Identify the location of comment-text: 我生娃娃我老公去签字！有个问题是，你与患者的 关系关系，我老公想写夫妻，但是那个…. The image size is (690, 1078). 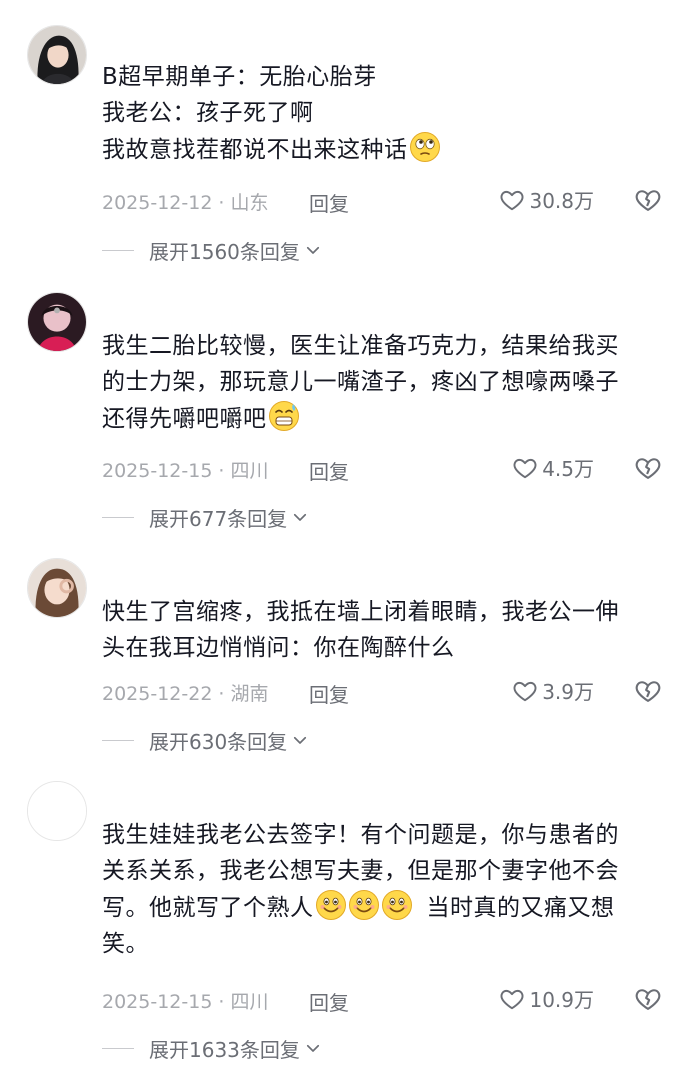
(382, 889).